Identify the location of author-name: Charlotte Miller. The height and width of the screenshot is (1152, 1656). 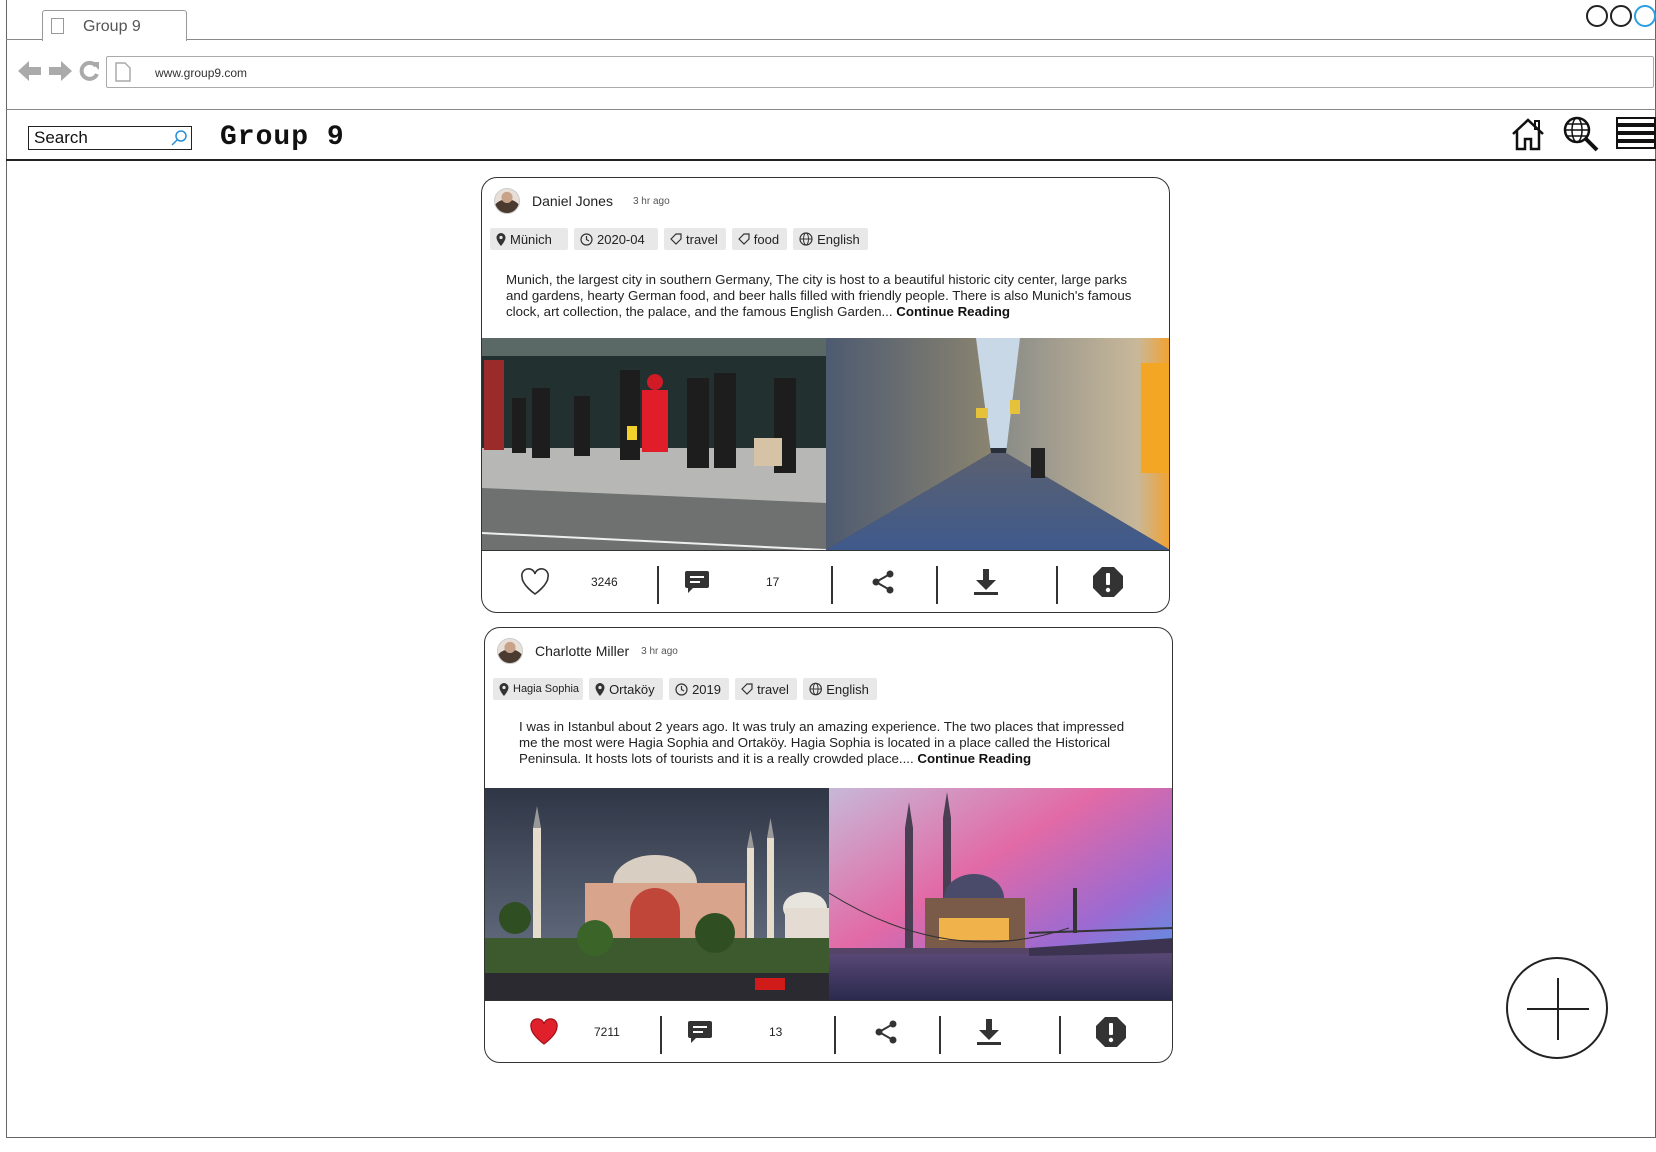
(582, 651).